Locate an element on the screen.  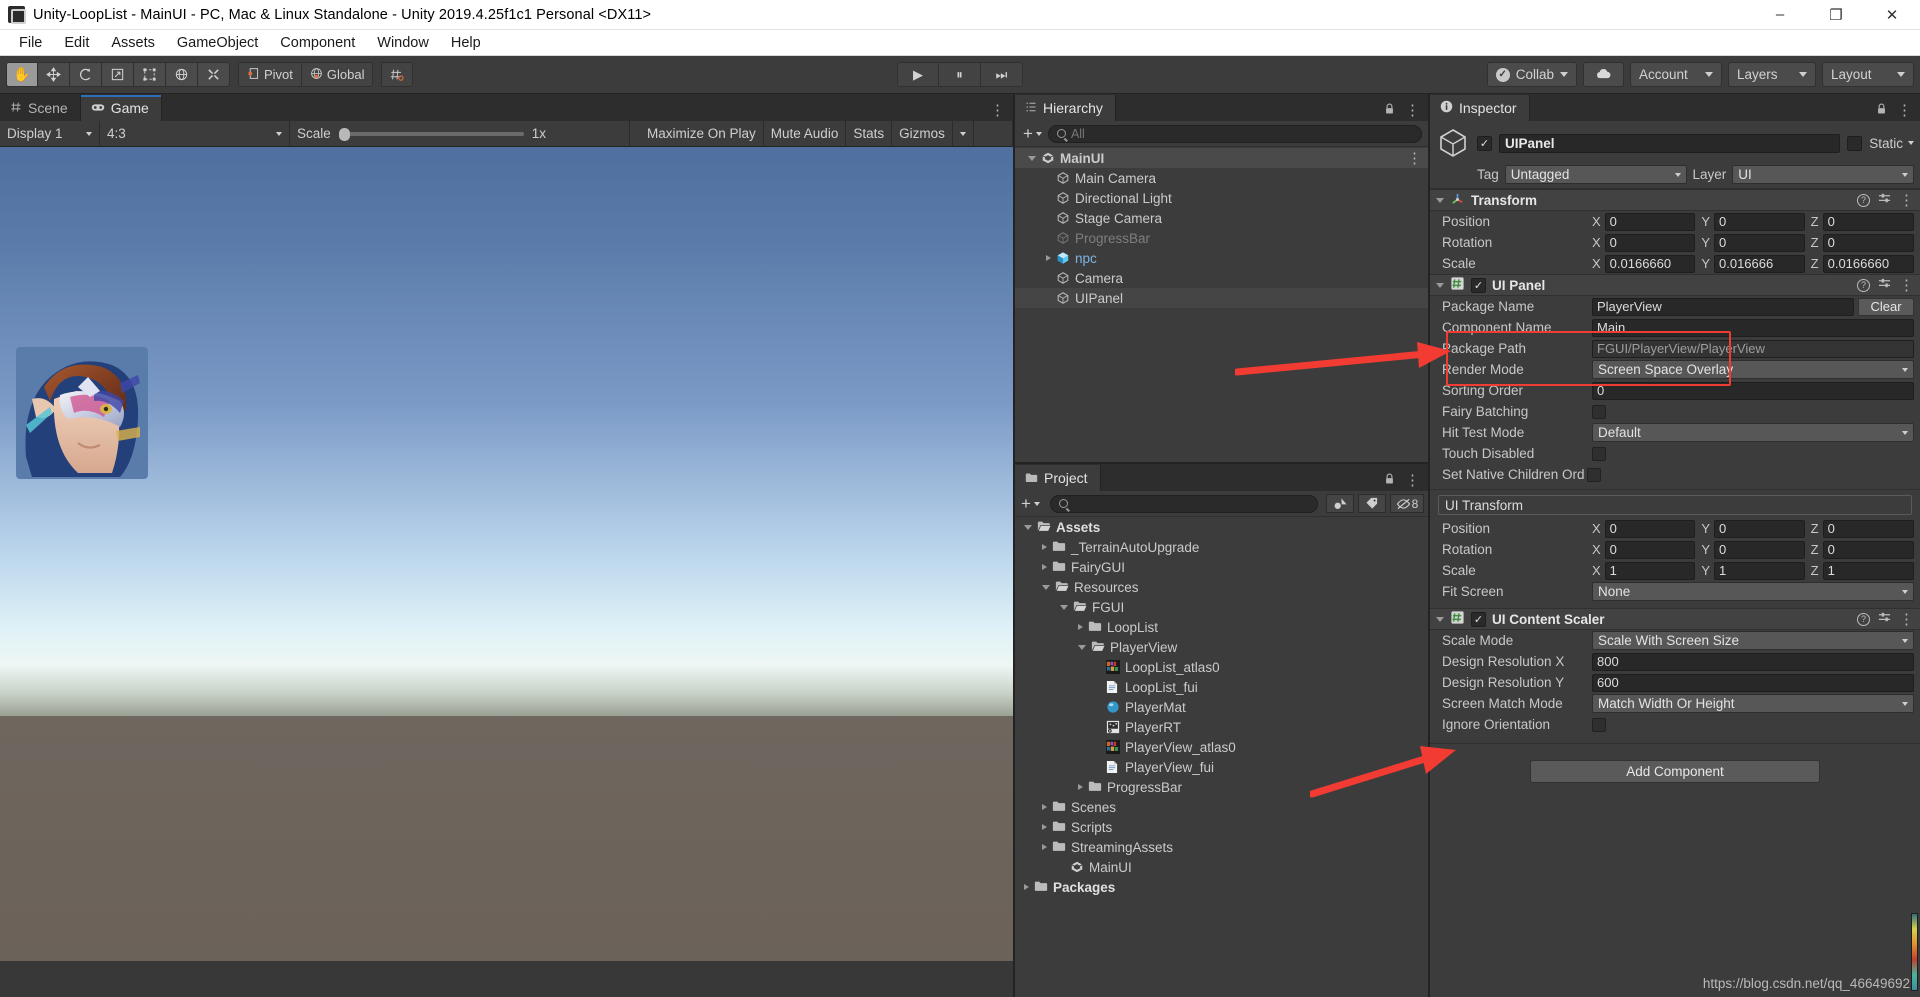
close-button: ✕ is located at coordinates (1892, 15).